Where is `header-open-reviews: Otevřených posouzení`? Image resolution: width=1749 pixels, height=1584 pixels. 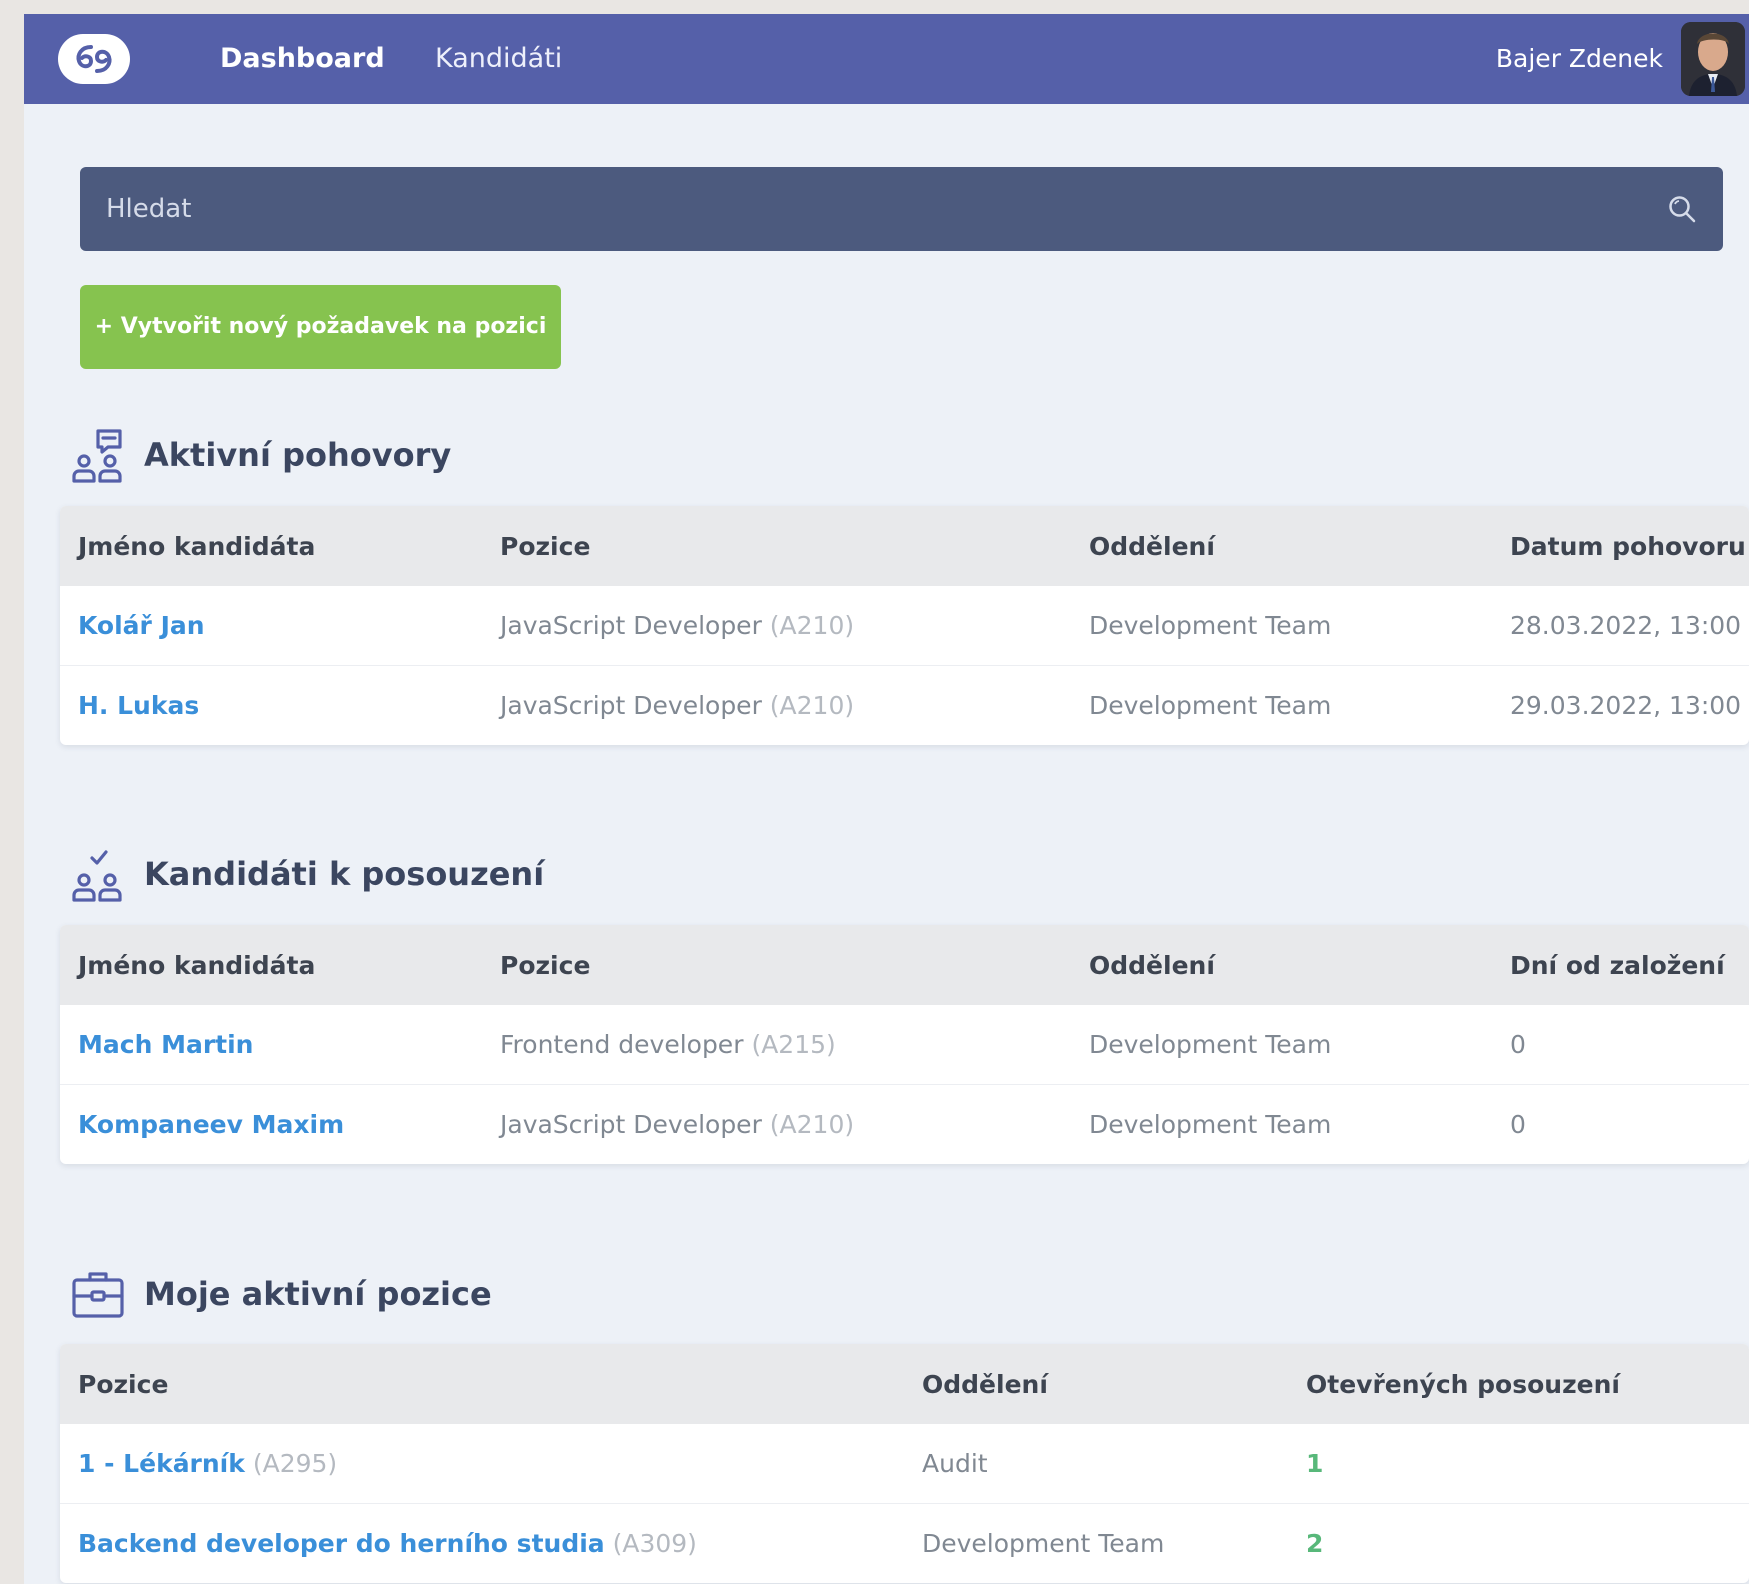
header-open-reviews: Otevřených posouzení is located at coordinates (1463, 1384).